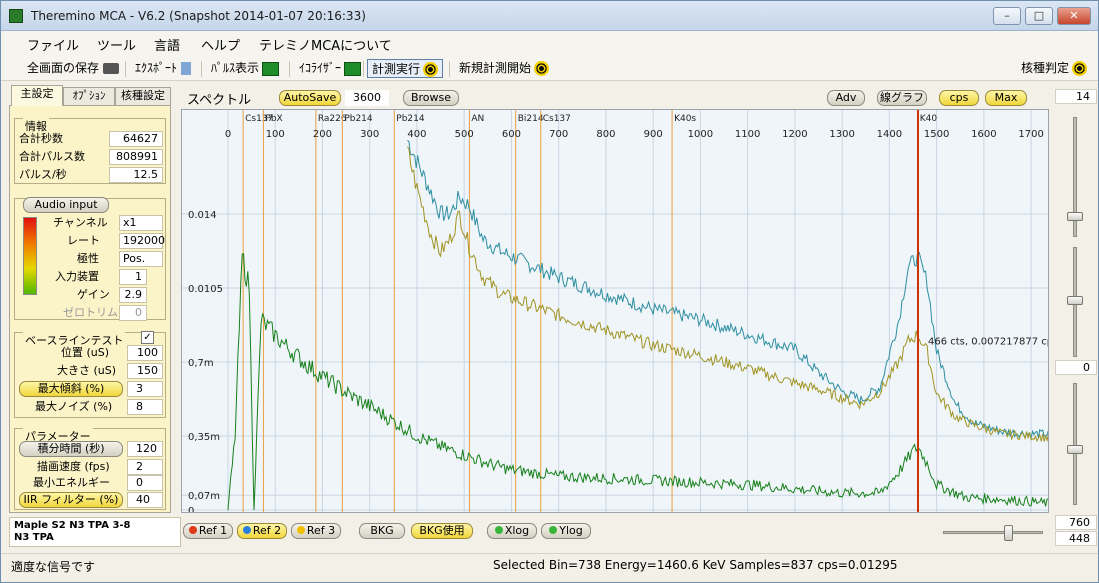  Describe the element at coordinates (330, 68) in the screenshot. I see `equalizer-button: ｲｺﾗｲｻﾞｰ` at that location.